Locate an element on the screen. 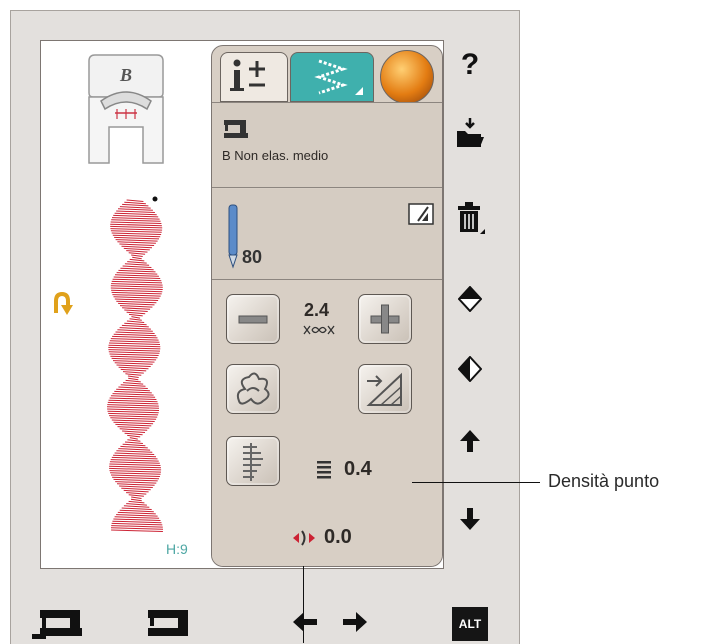  move-down-button is located at coordinates (470, 519).